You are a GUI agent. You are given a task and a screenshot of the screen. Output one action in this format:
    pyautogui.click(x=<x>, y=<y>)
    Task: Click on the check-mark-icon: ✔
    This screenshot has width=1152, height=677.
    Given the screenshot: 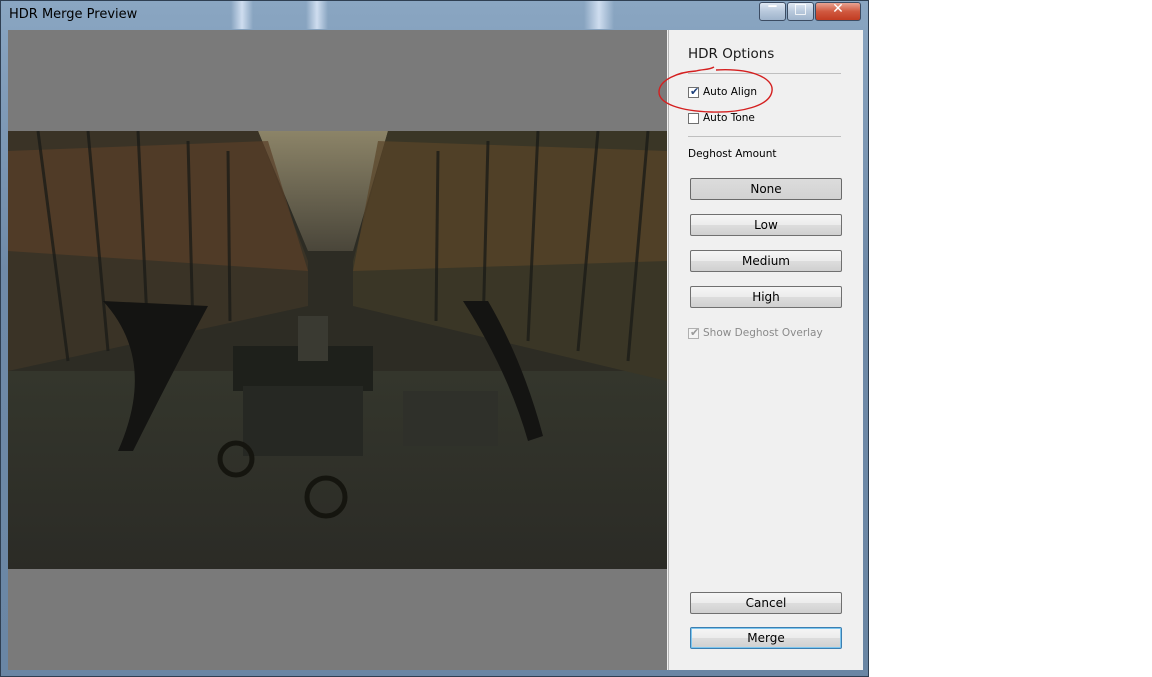 What is the action you would take?
    pyautogui.click(x=695, y=332)
    